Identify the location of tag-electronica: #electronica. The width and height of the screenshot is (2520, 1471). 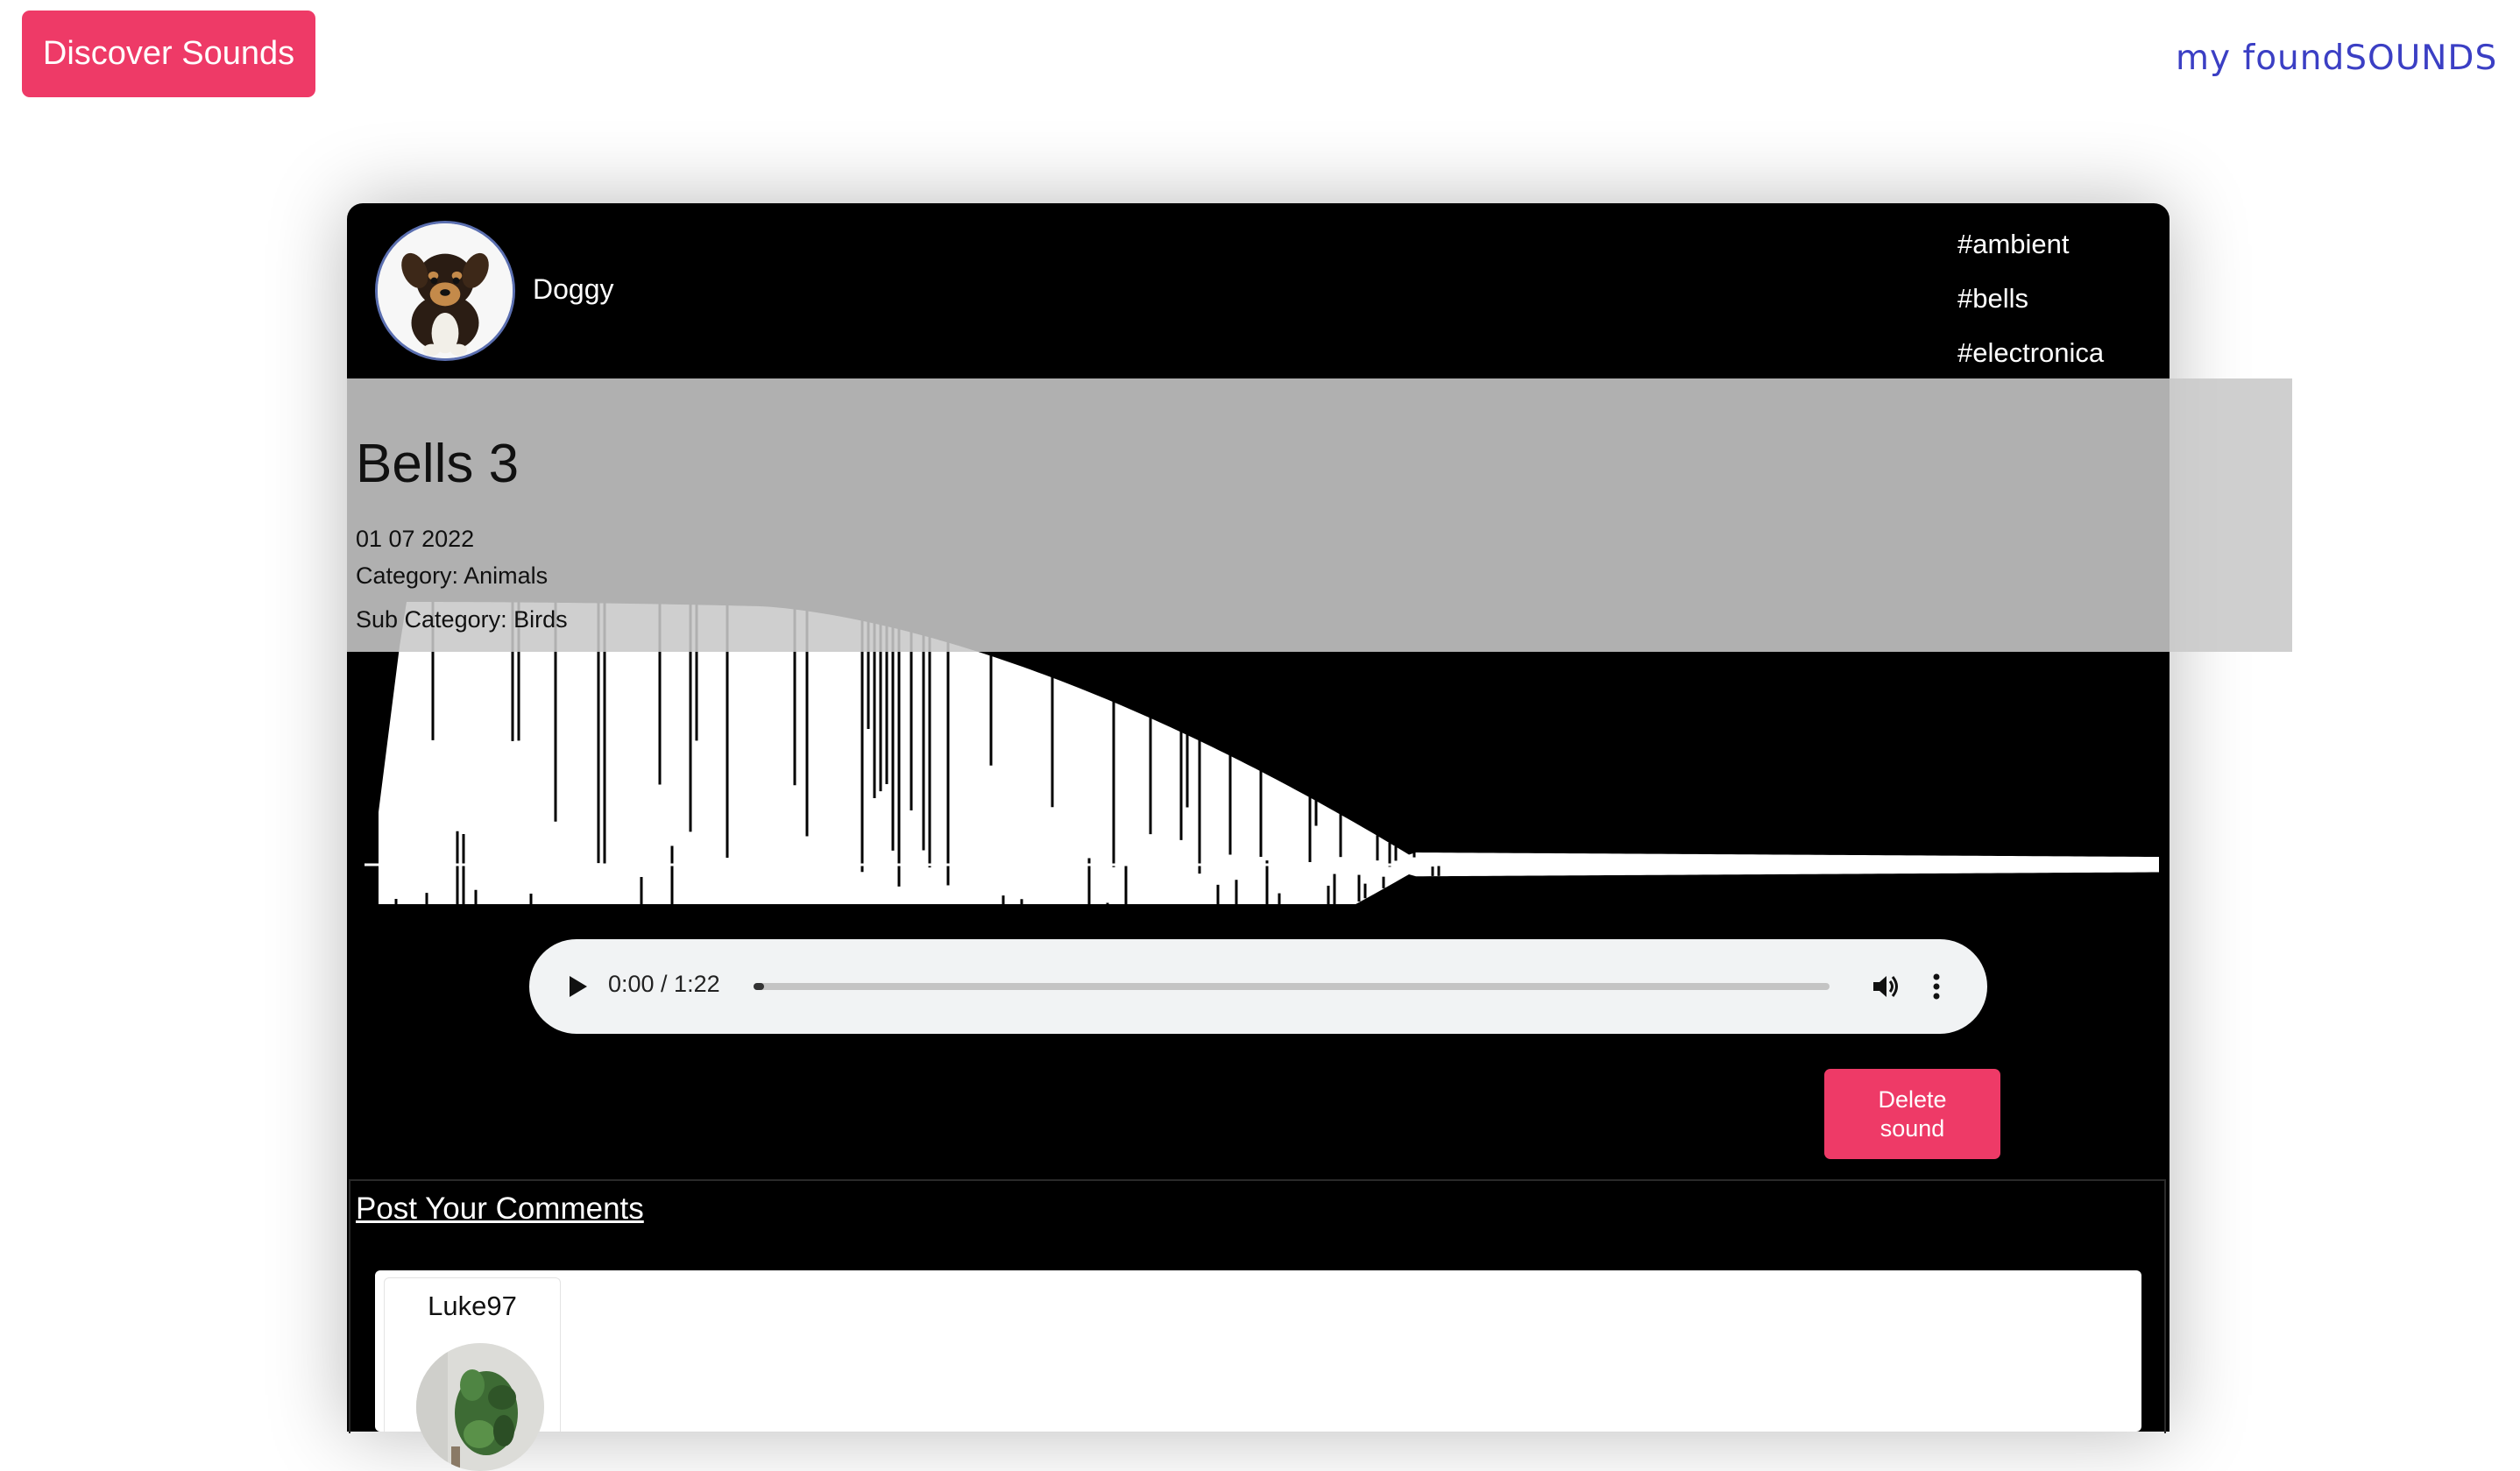
(2030, 353).